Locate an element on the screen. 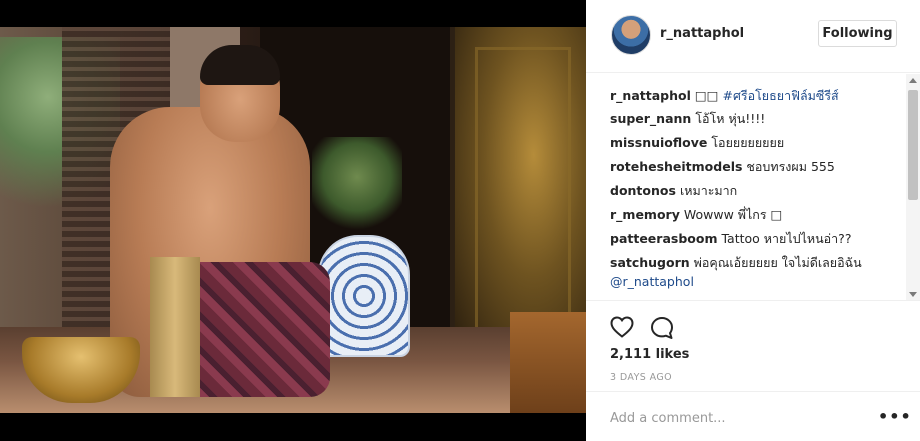 Image resolution: width=920 pixels, height=441 pixels. comment-text: ชอบทรงผม 555 is located at coordinates (790, 166).